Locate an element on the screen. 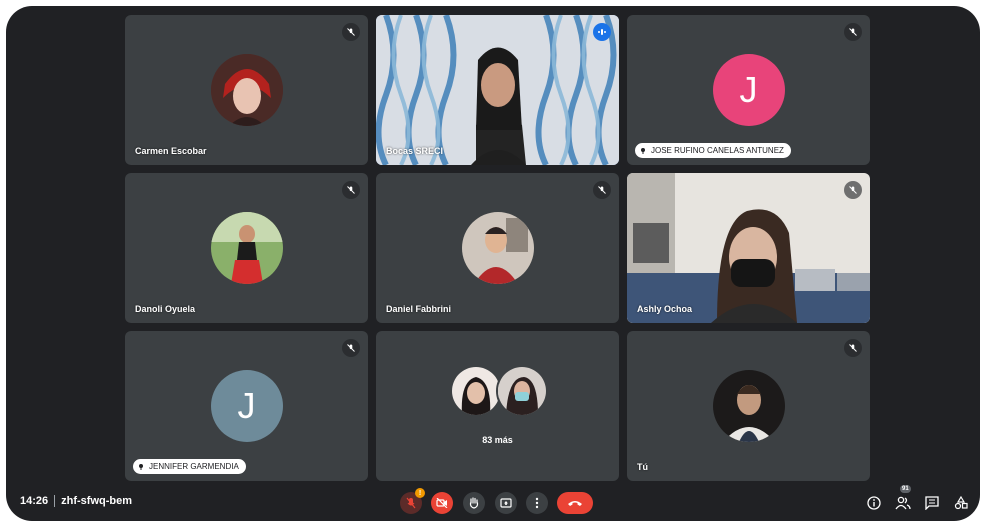 The width and height of the screenshot is (982, 525). call-end-icon is located at coordinates (575, 503).